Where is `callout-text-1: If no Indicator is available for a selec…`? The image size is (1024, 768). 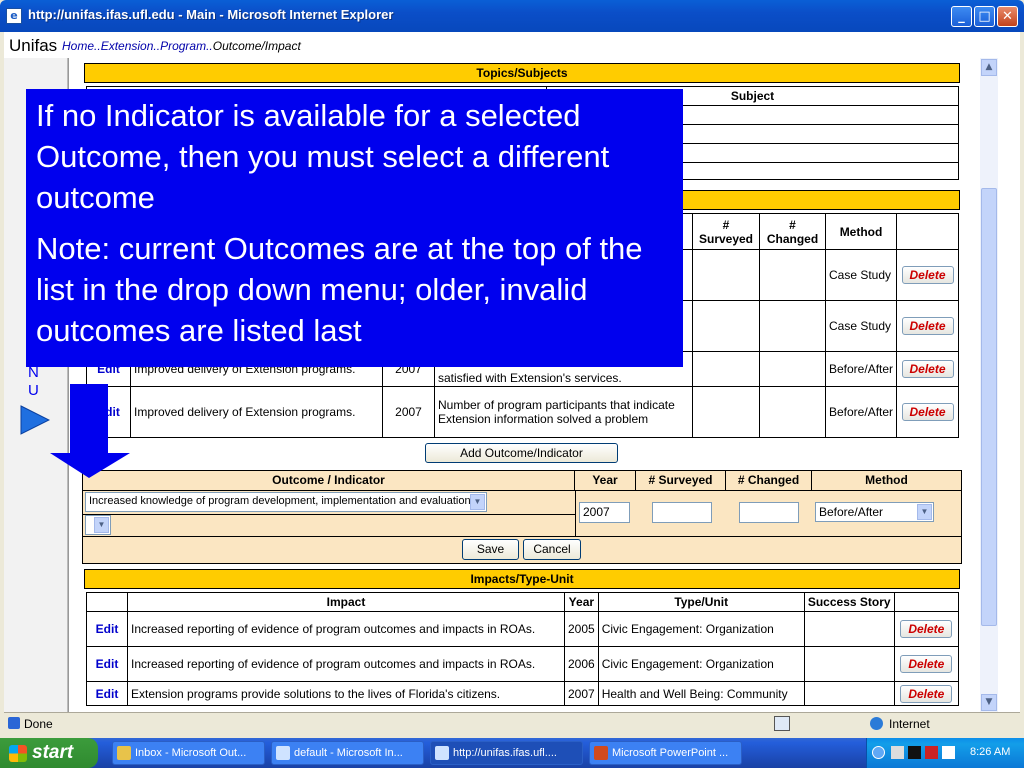
callout-text-1: If no Indicator is available for a selec… is located at coordinates (323, 156).